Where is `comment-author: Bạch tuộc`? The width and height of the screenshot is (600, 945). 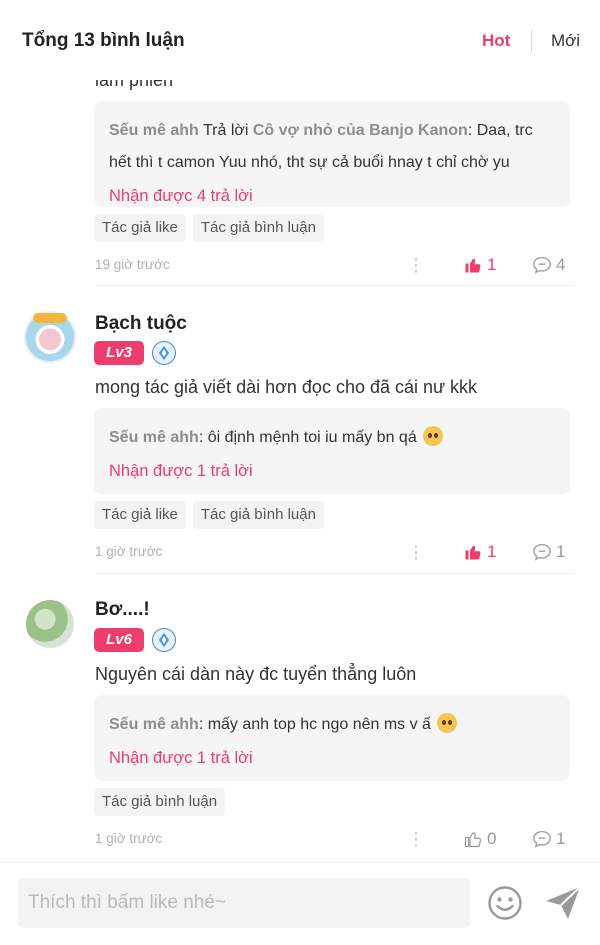
comment-author: Bạch tuộc is located at coordinates (141, 324).